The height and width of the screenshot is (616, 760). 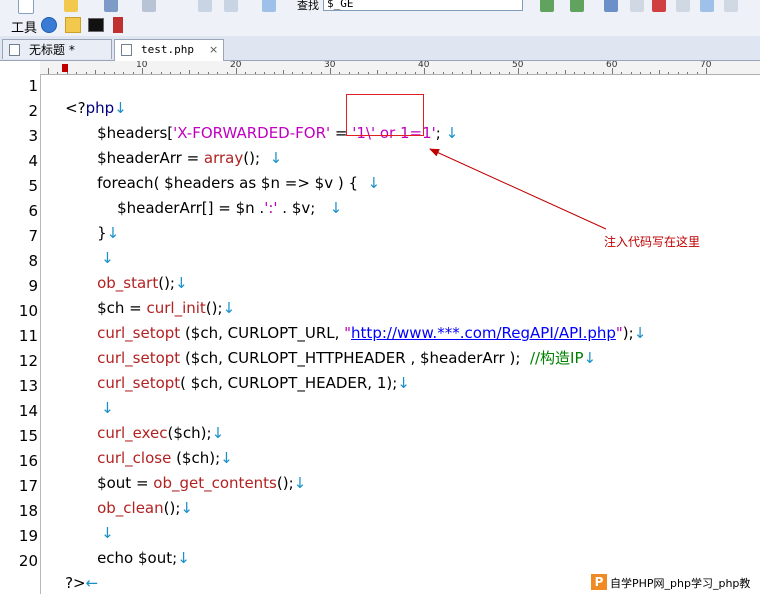 I want to click on ruler-mark: 70, so click(x=706, y=65).